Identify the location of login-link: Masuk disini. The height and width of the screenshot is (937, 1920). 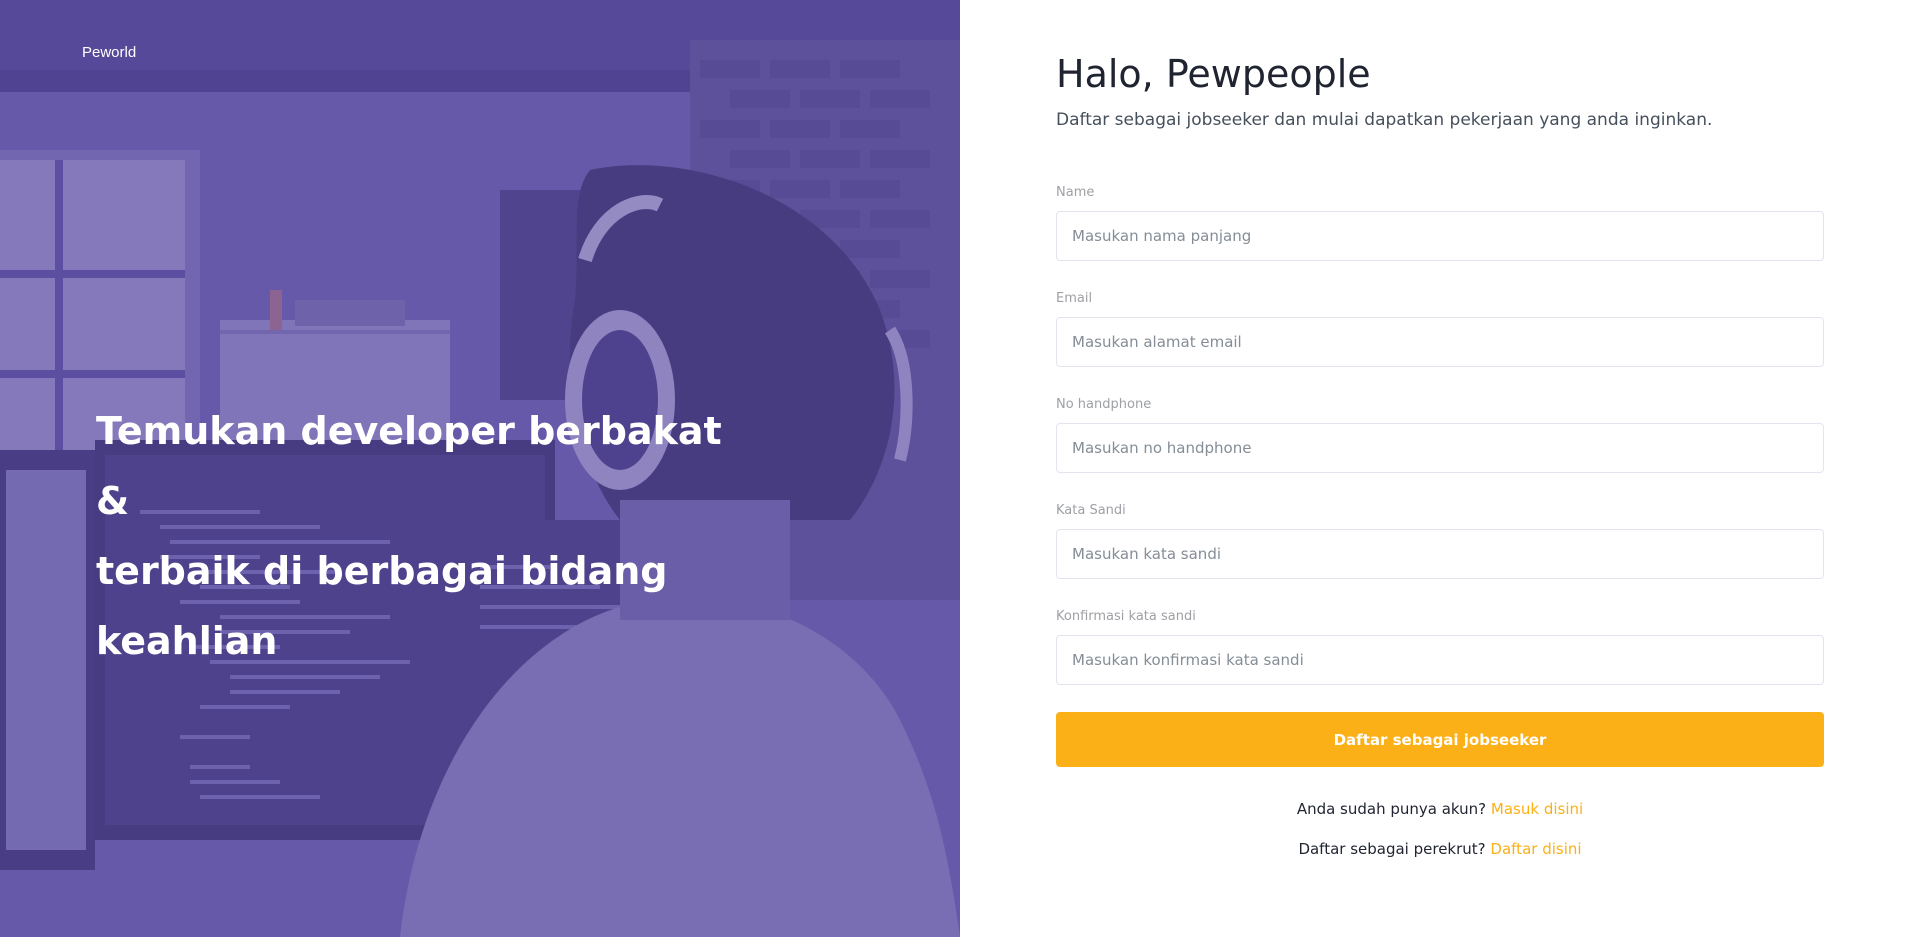
(1537, 809).